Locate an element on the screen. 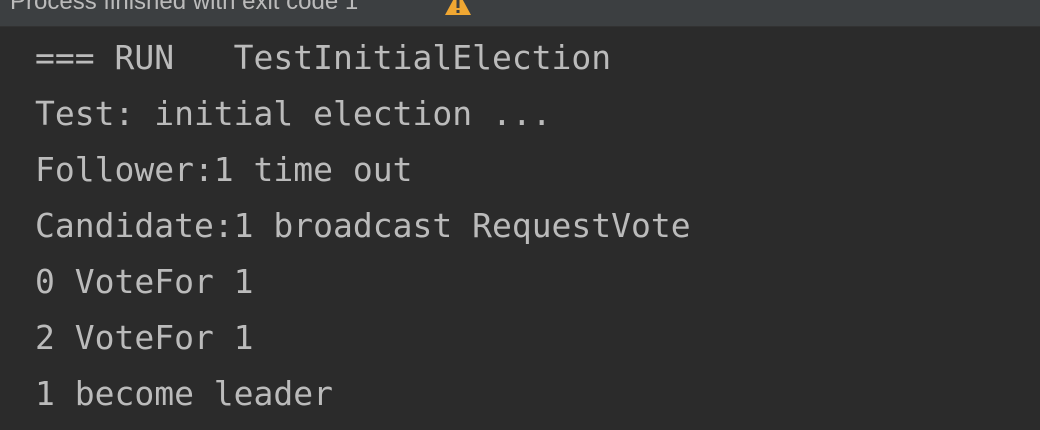  warning-icon is located at coordinates (458, 8).